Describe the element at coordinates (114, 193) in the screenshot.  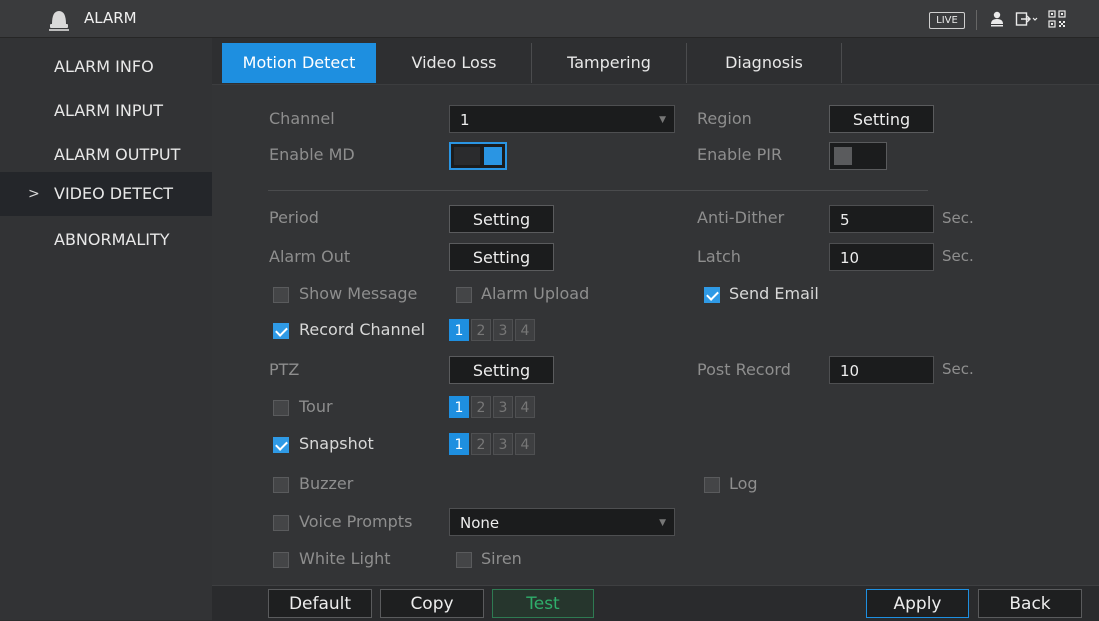
I see `sidebar-item-label: VIDEO DETECT` at that location.